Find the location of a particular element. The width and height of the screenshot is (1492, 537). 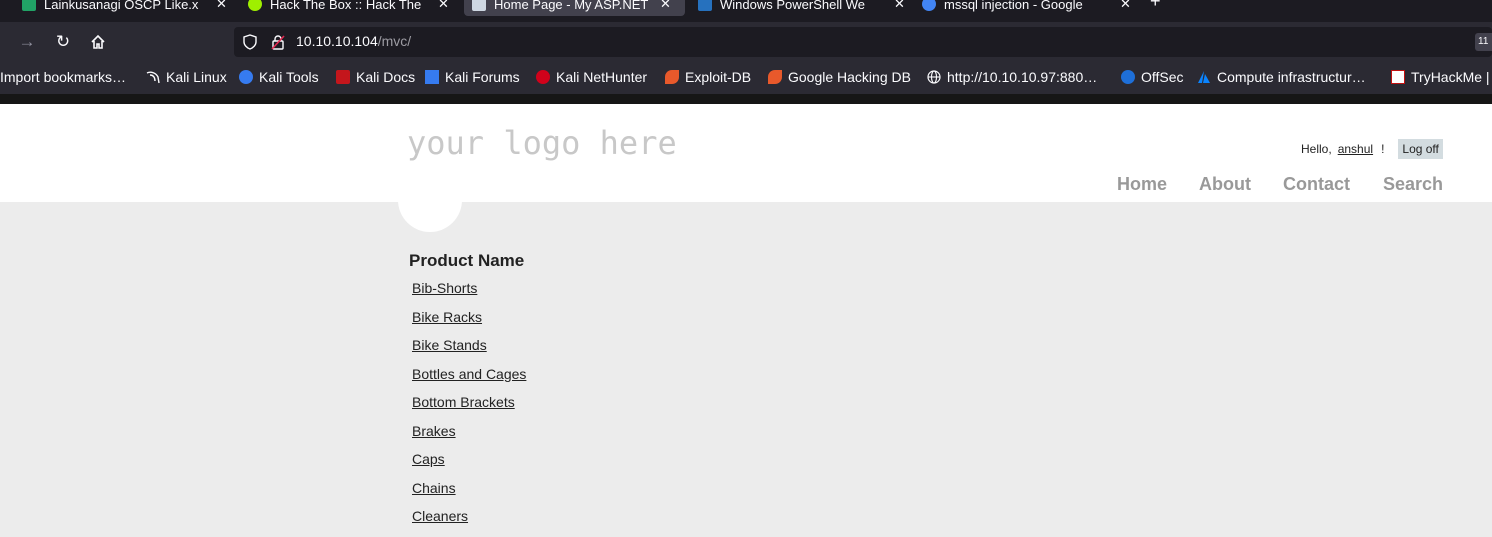

nethunter-icon is located at coordinates (543, 77).